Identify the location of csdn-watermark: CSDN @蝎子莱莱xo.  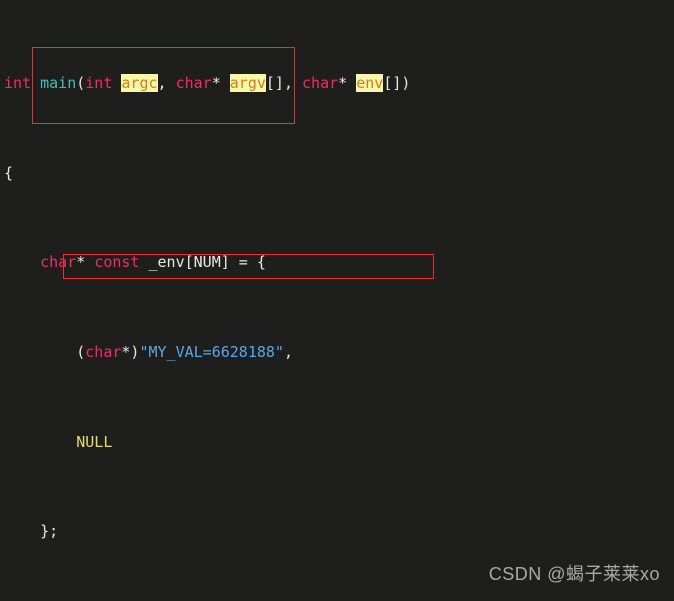
(574, 573).